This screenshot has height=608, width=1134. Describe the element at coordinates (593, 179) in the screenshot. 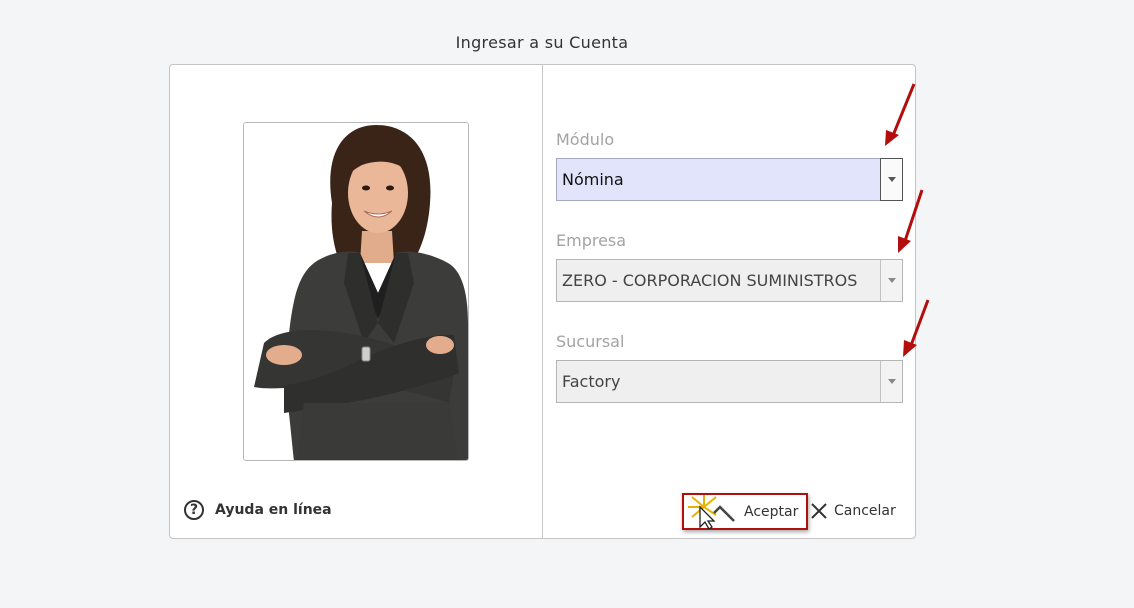

I see `modulo-select-value: Nómina` at that location.